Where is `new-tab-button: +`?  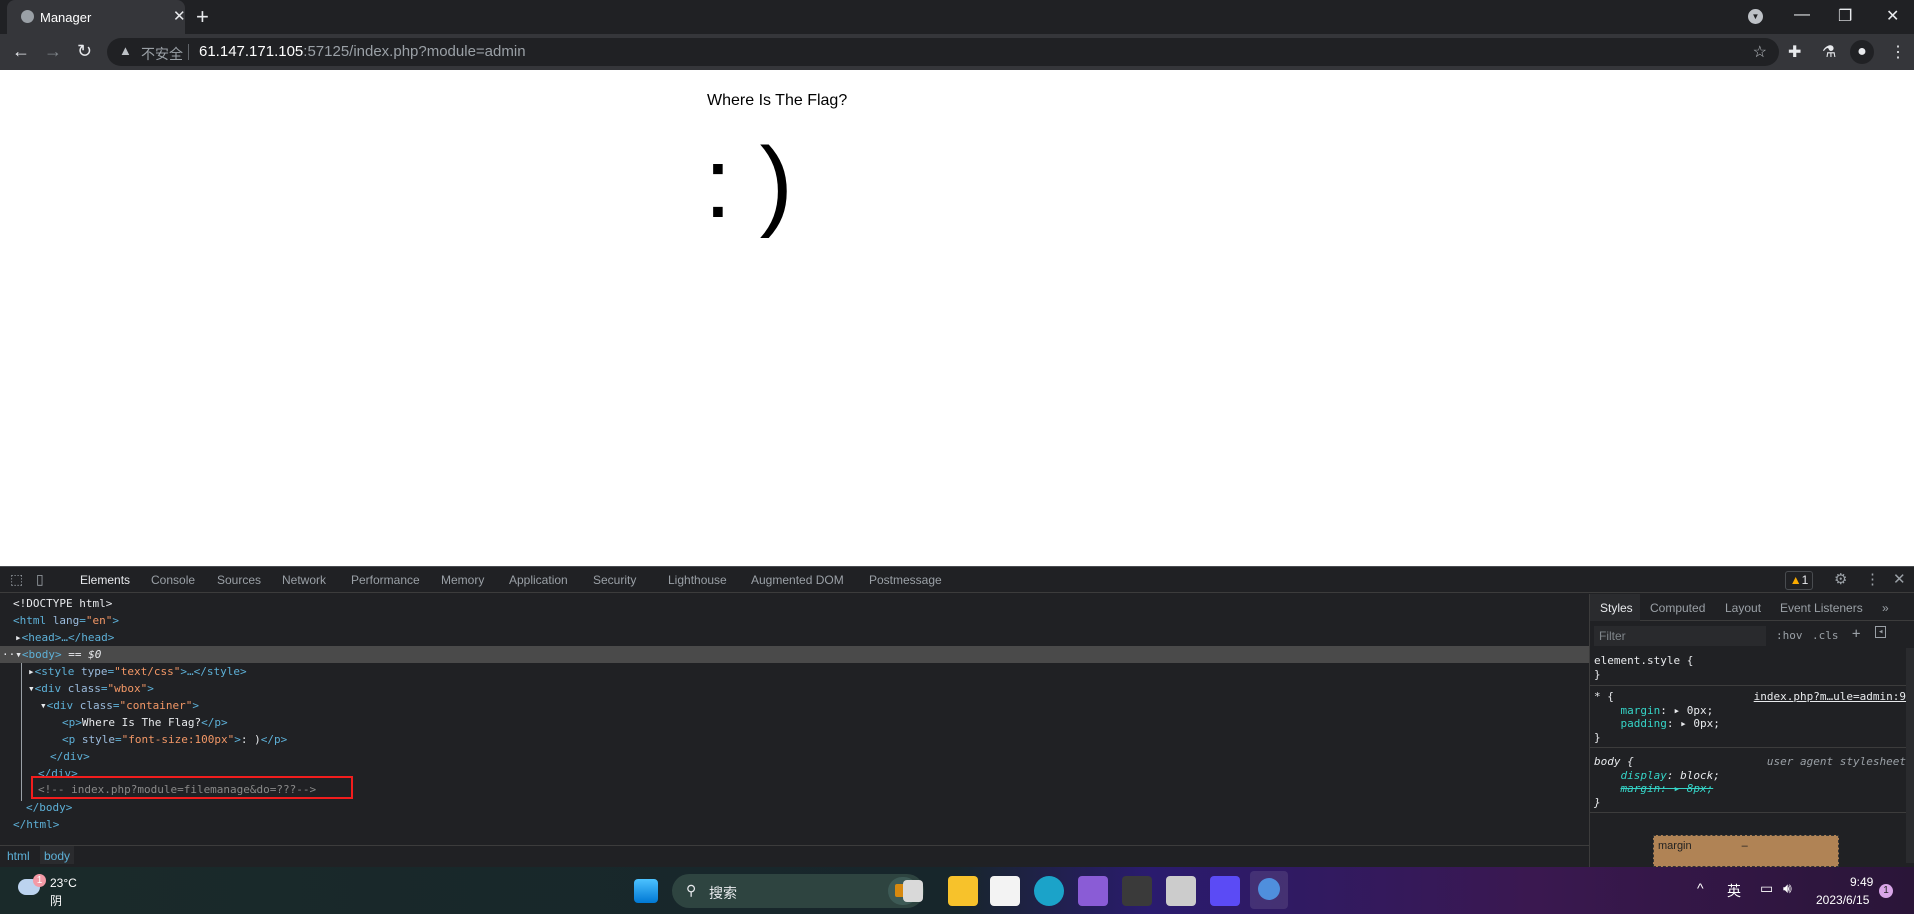 new-tab-button: + is located at coordinates (202, 17).